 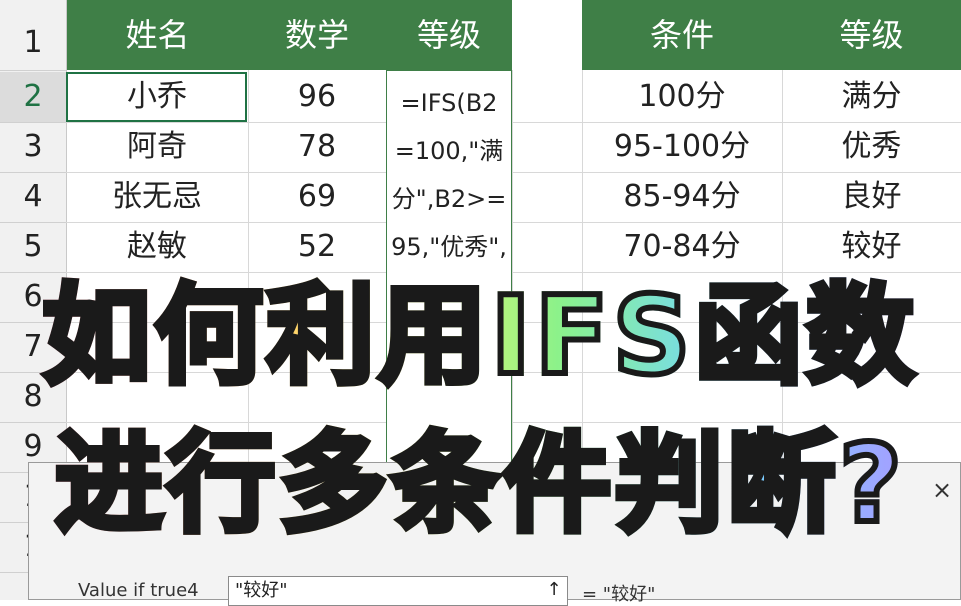 What do you see at coordinates (317, 247) in the screenshot?
I see `cell-score: 52` at bounding box center [317, 247].